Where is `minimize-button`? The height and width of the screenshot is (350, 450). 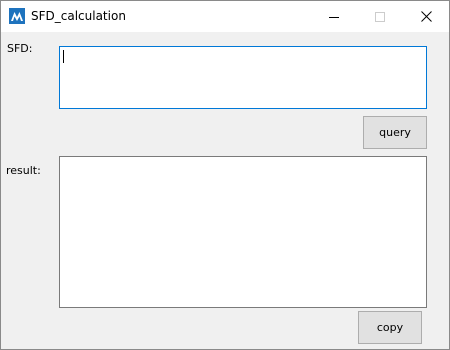
minimize-button is located at coordinates (334, 16).